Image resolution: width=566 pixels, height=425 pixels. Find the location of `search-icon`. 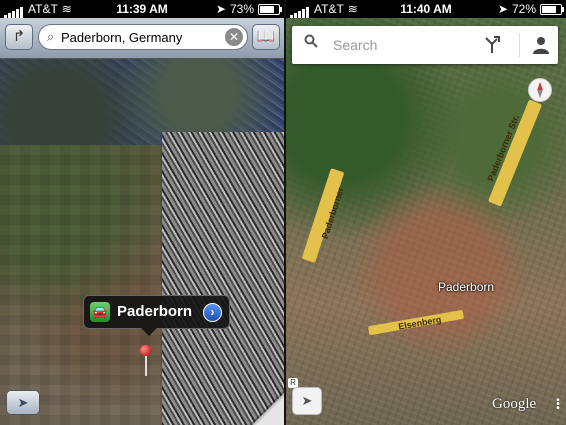

search-icon is located at coordinates (311, 41).